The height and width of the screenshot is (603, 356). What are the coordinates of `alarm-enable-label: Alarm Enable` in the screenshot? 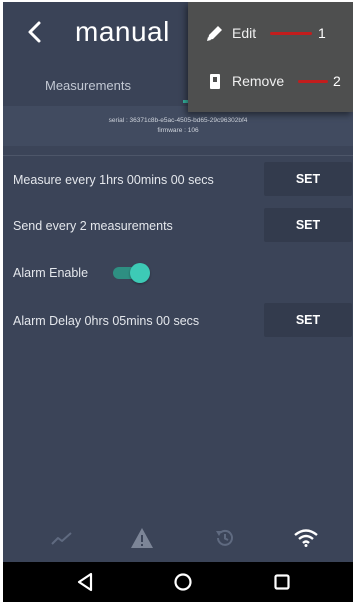 It's located at (51, 273).